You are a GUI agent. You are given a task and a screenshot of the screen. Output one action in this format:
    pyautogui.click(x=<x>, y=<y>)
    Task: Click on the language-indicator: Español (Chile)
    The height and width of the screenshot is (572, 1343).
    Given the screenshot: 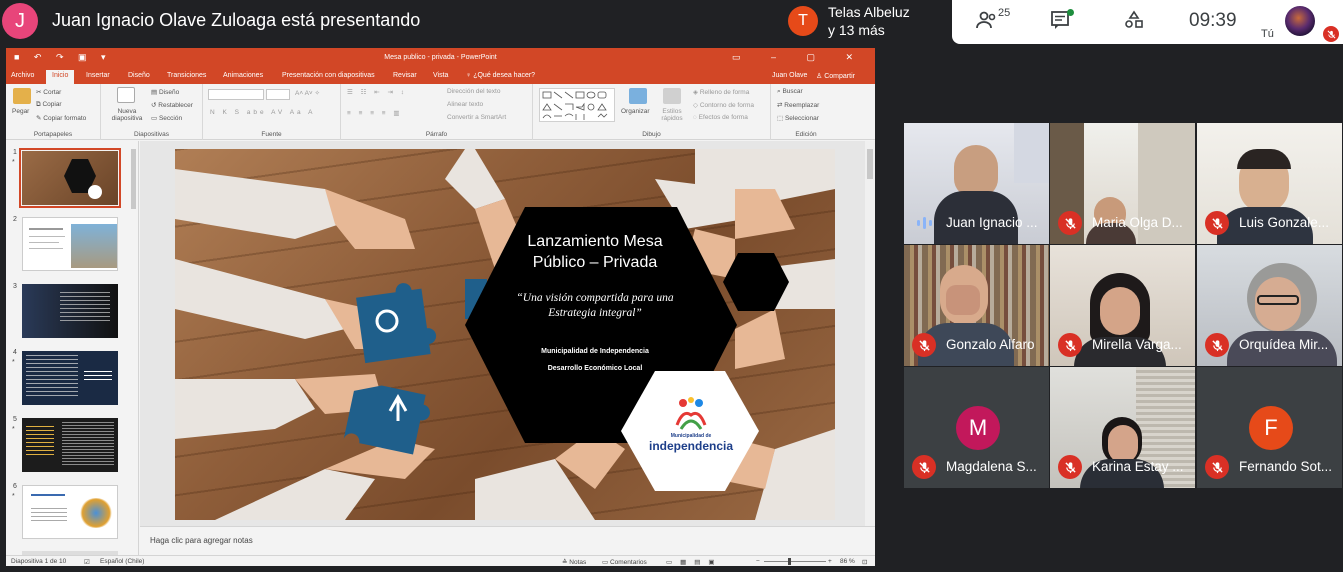 What is the action you would take?
    pyautogui.click(x=122, y=561)
    